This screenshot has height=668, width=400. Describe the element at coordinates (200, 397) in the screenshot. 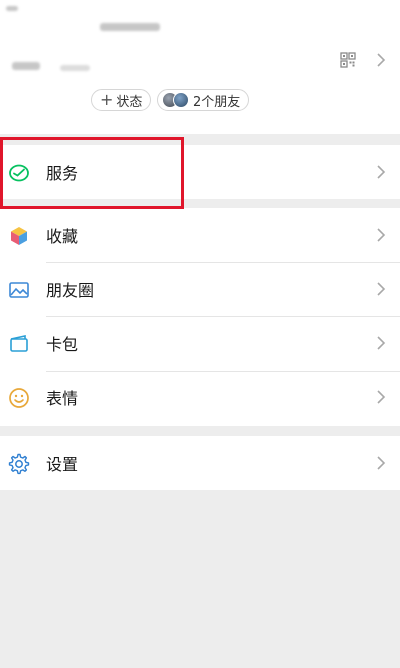

I see `menu-item-stickers: 表情` at that location.